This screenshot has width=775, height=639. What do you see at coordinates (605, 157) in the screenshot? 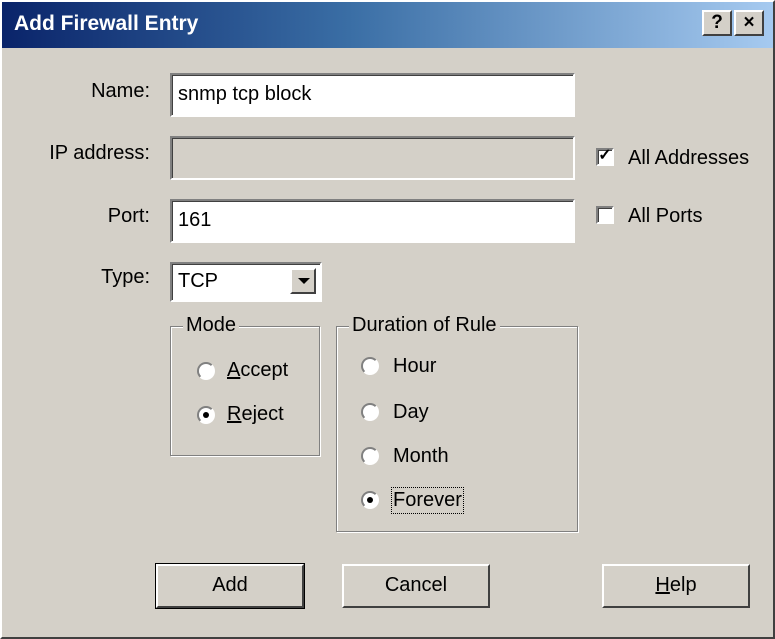
I see `all-addresses-checkbox: ✓` at bounding box center [605, 157].